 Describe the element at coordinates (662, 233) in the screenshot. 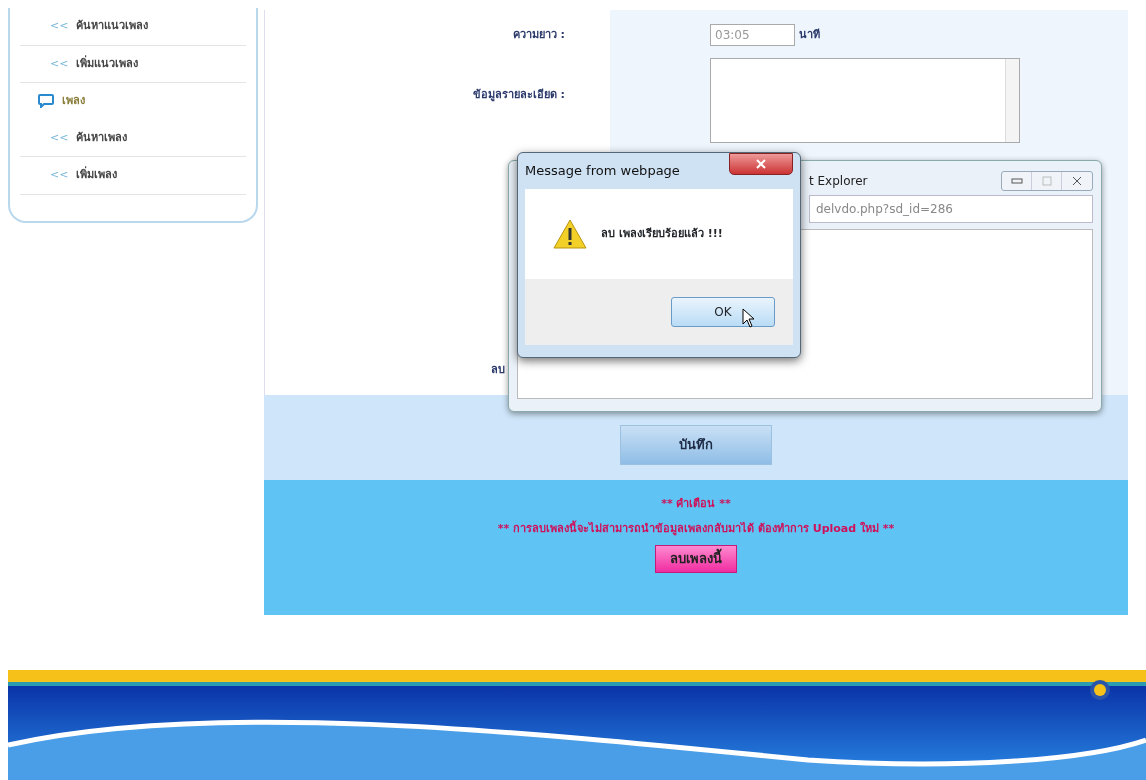

I see `dialog-message: ลบ เพลงเรียบร้อยแล้ว !!!` at that location.